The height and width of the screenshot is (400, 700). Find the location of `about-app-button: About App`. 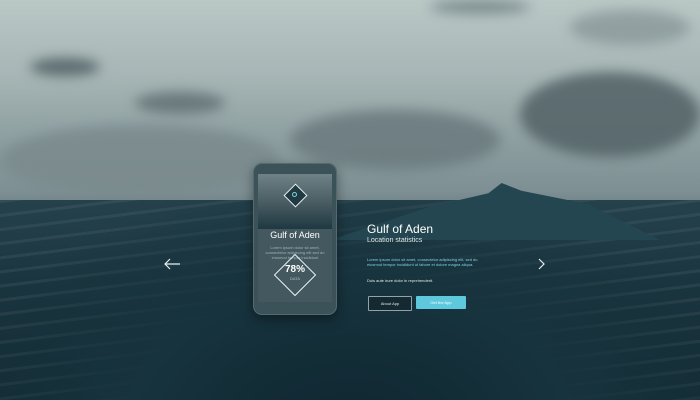

about-app-button: About App is located at coordinates (390, 303).